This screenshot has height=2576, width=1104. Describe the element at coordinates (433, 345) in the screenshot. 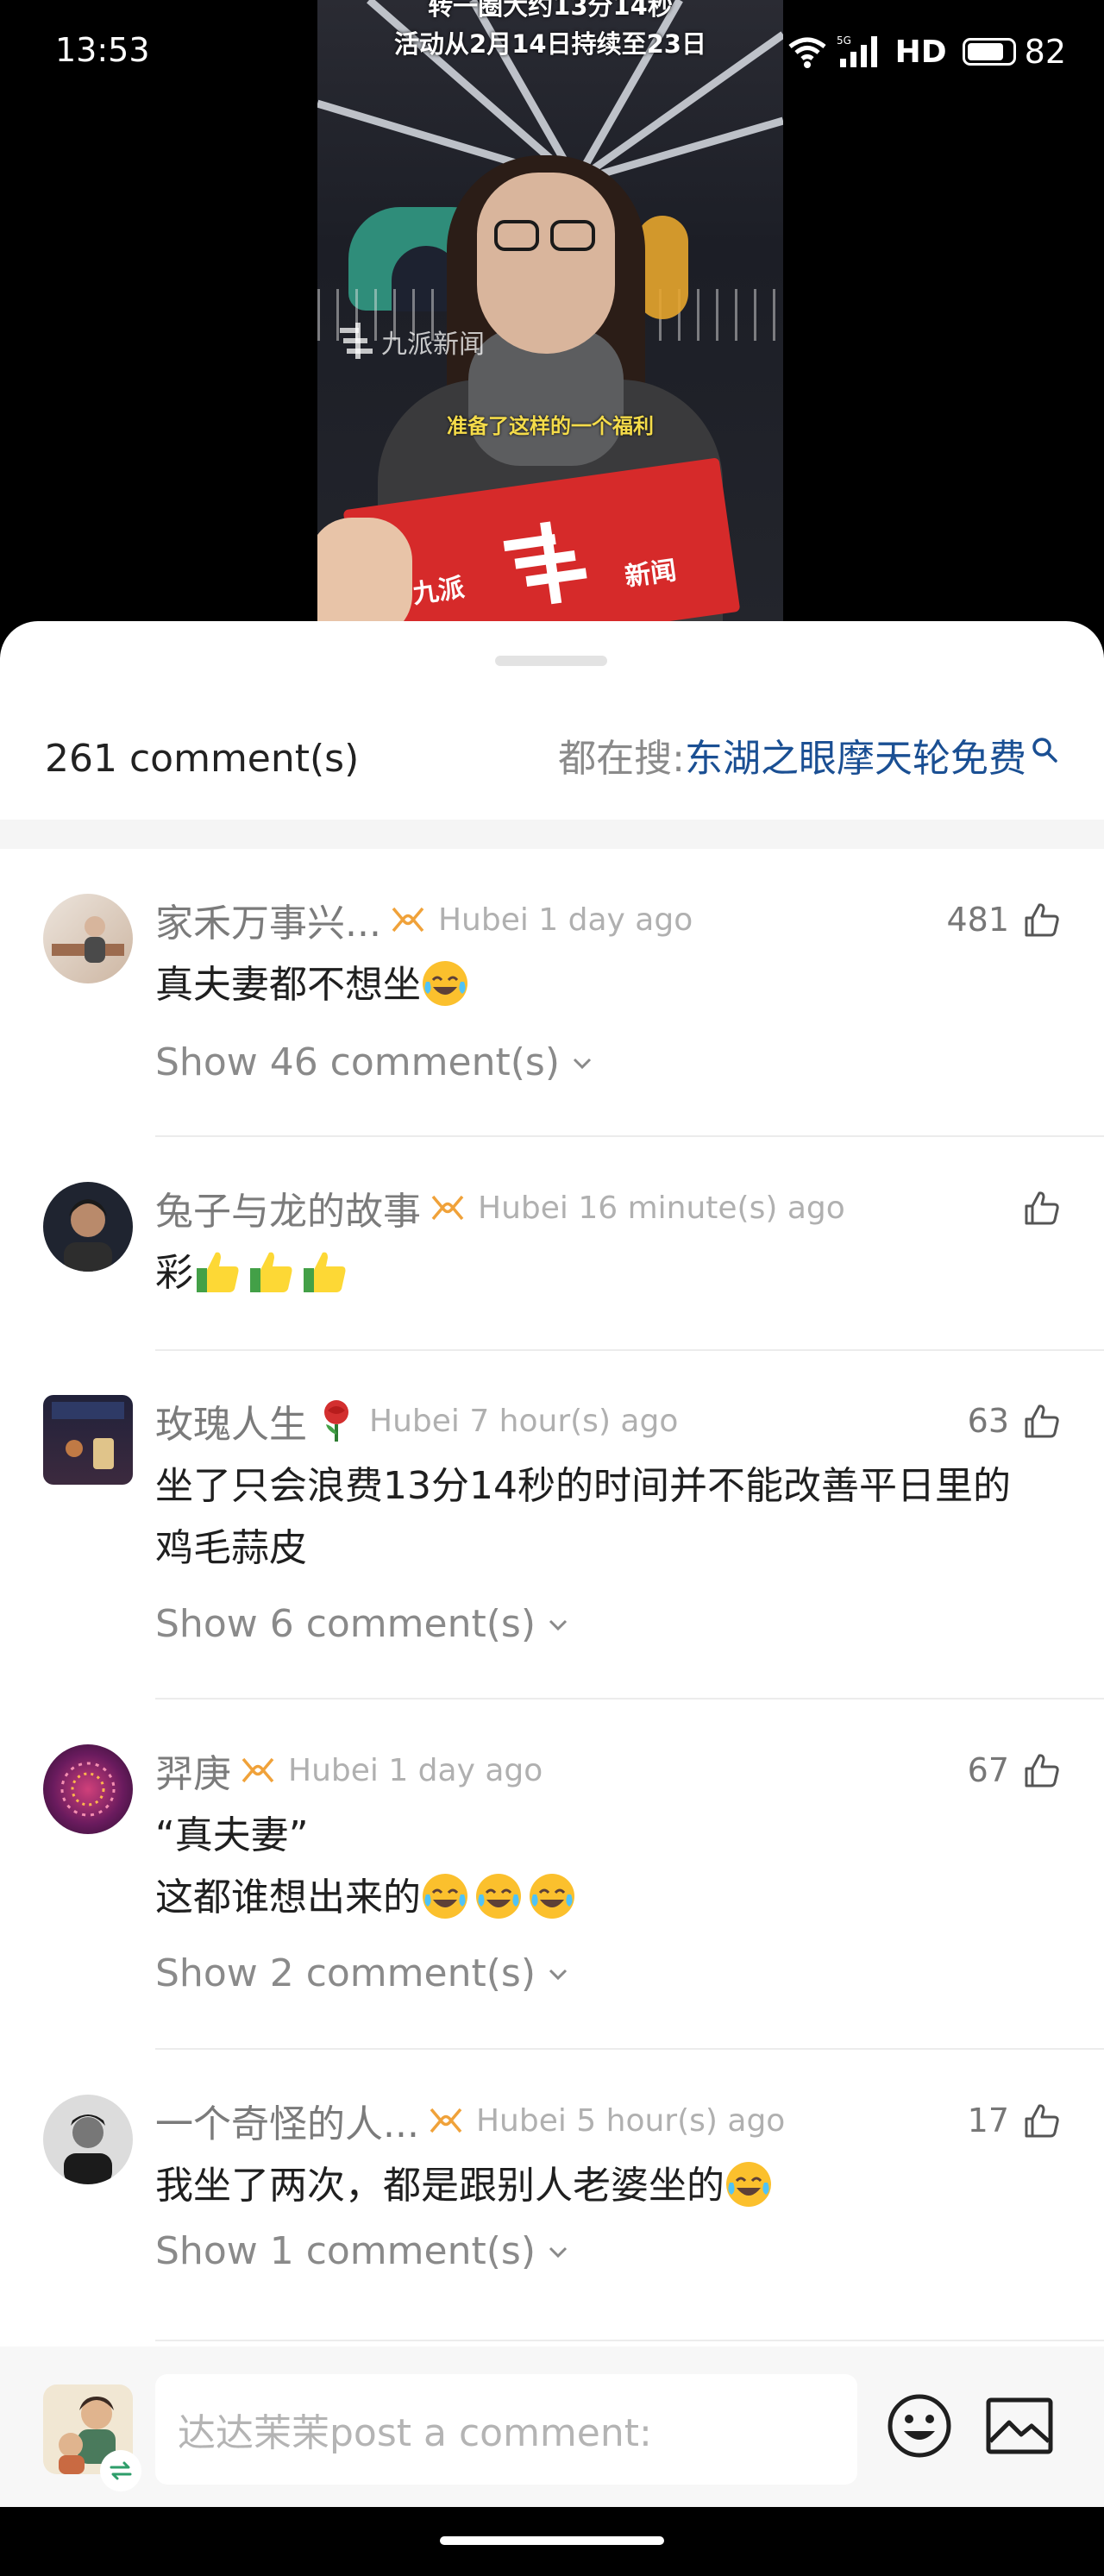

I see `video-watermark: 九派新闻` at that location.